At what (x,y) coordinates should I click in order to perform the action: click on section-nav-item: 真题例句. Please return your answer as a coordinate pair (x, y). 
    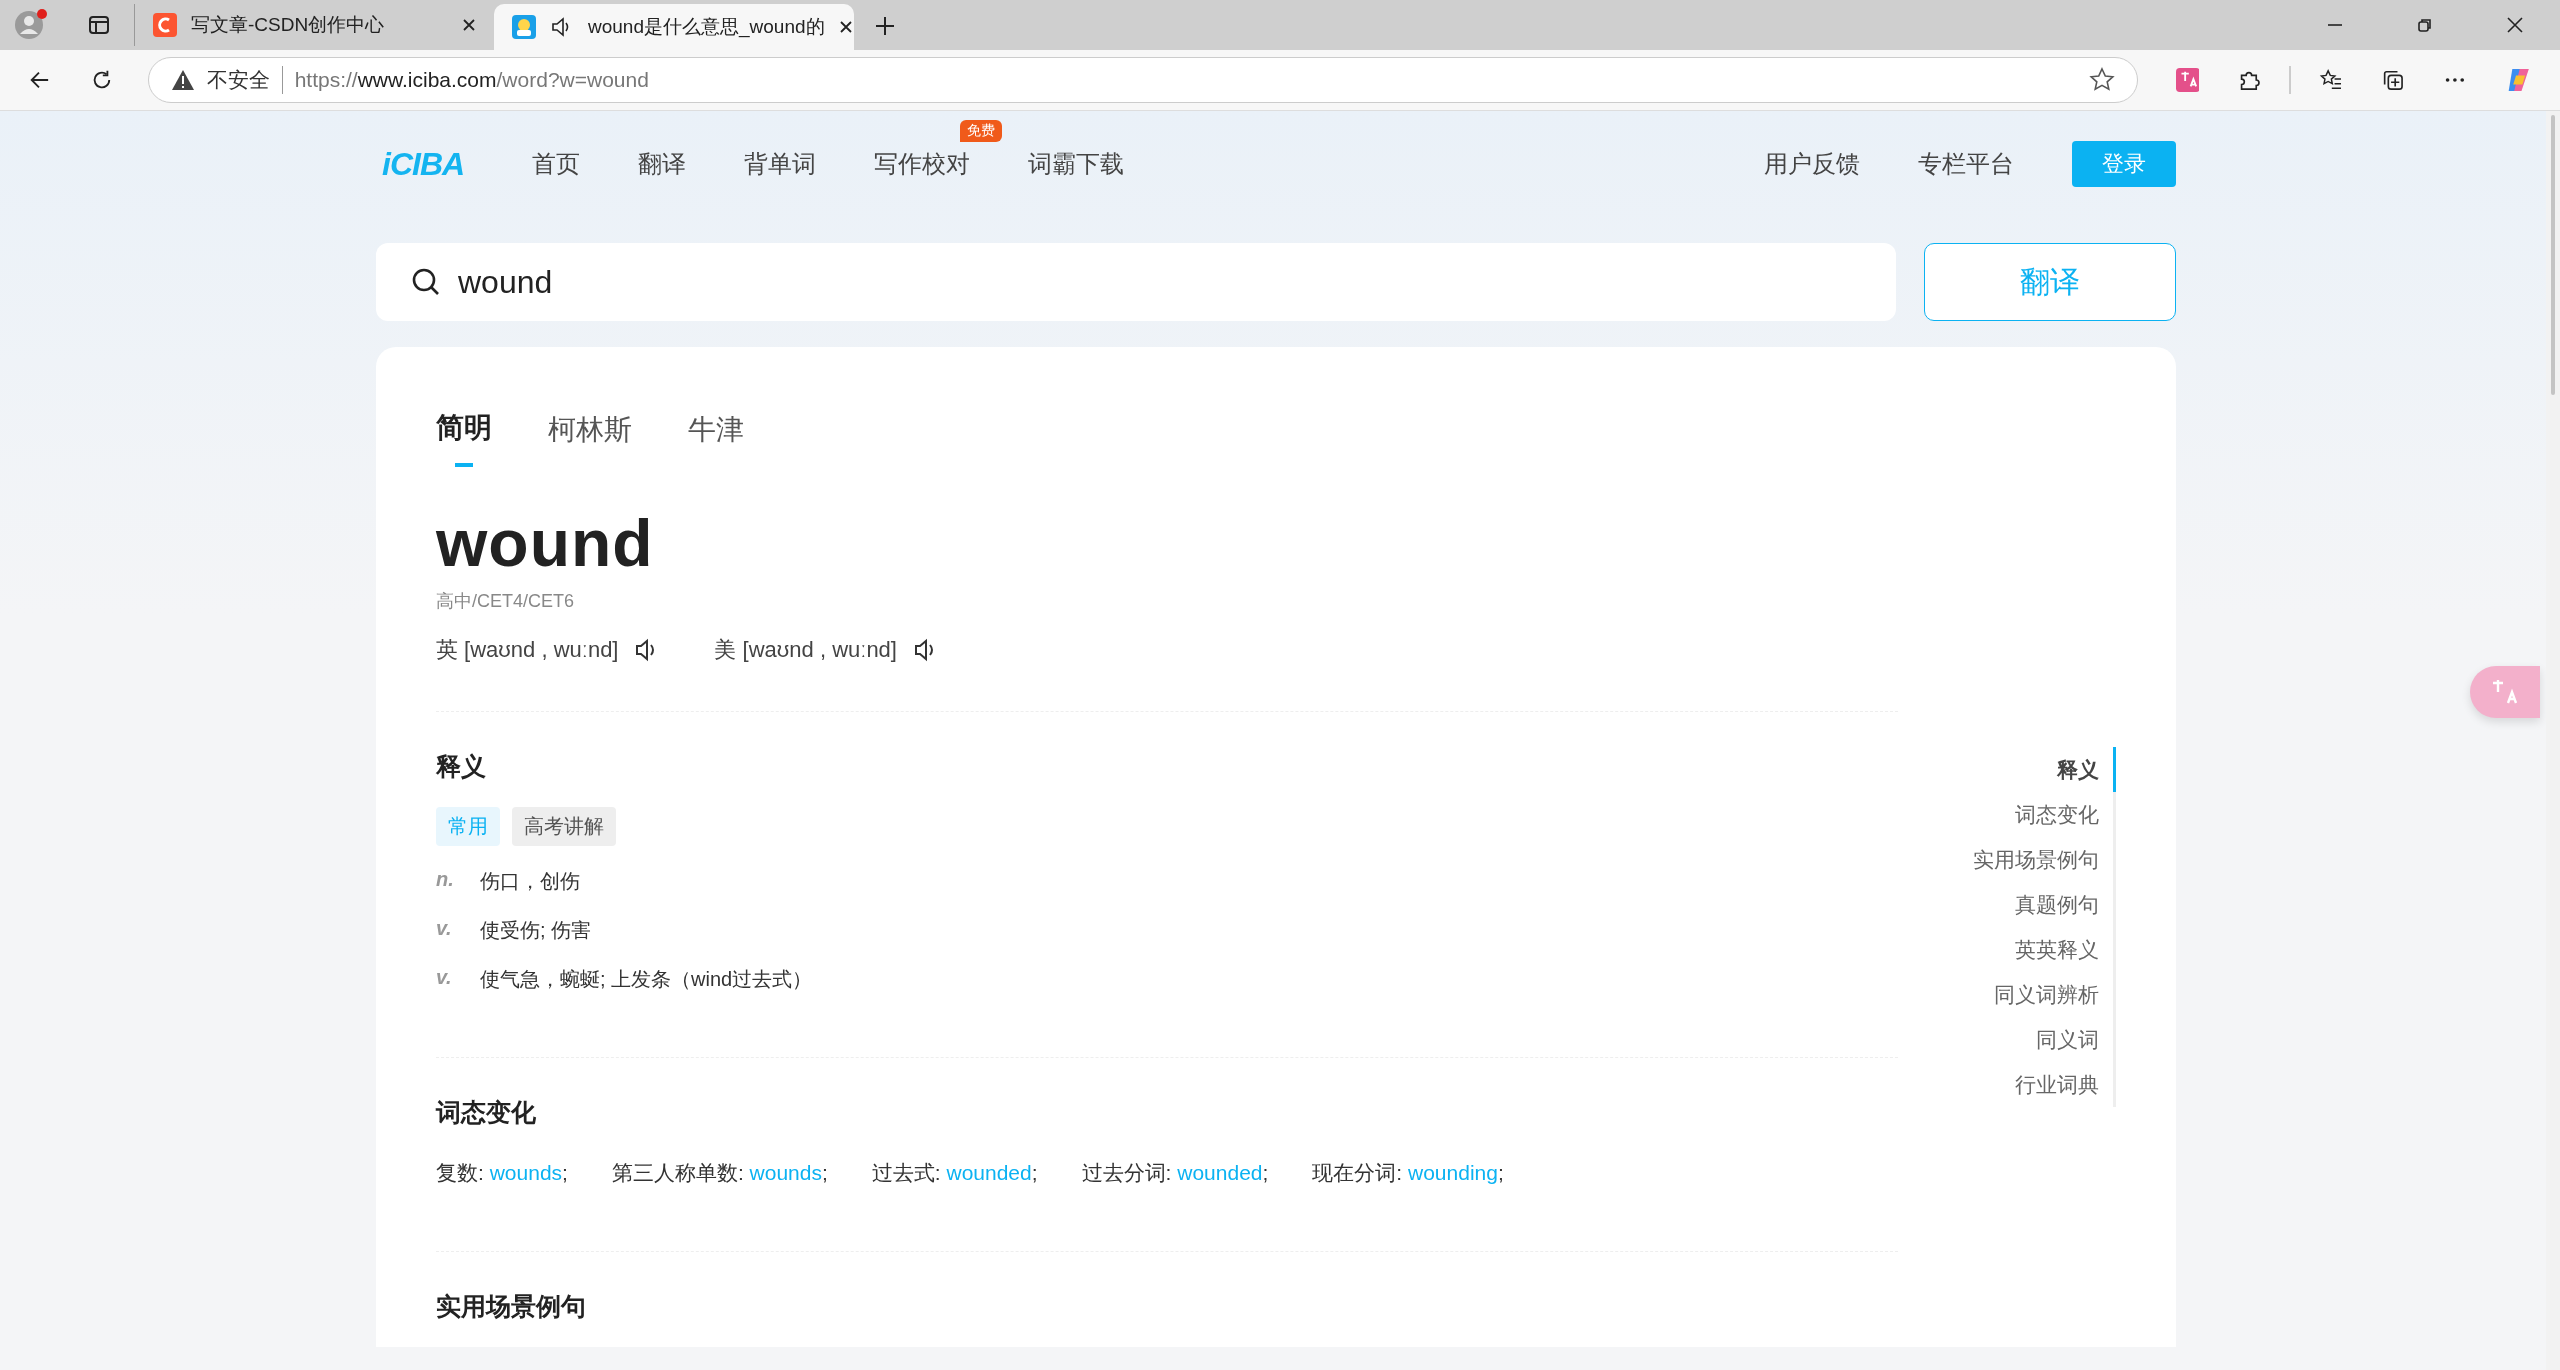
    Looking at the image, I should click on (2058, 904).